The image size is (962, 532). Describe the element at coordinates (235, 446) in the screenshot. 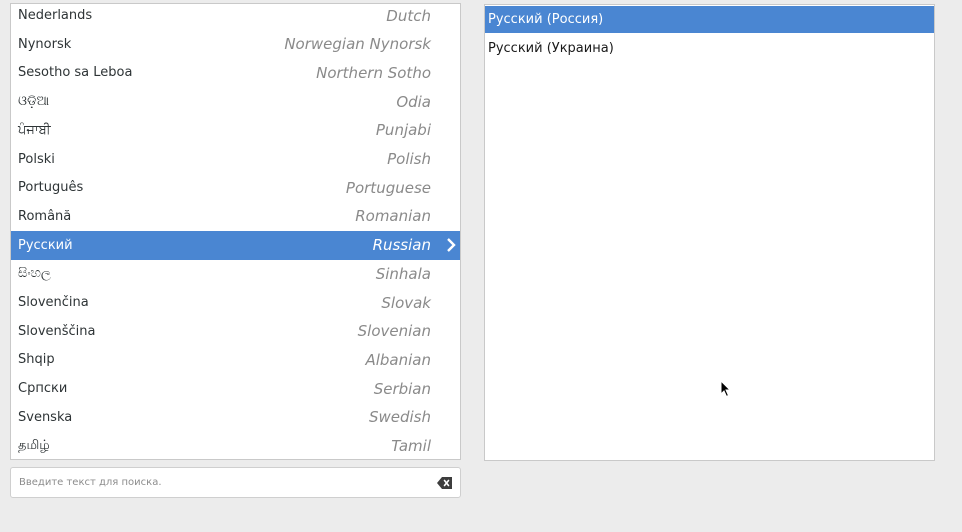

I see `language-row: தமிழ் Tamil` at that location.